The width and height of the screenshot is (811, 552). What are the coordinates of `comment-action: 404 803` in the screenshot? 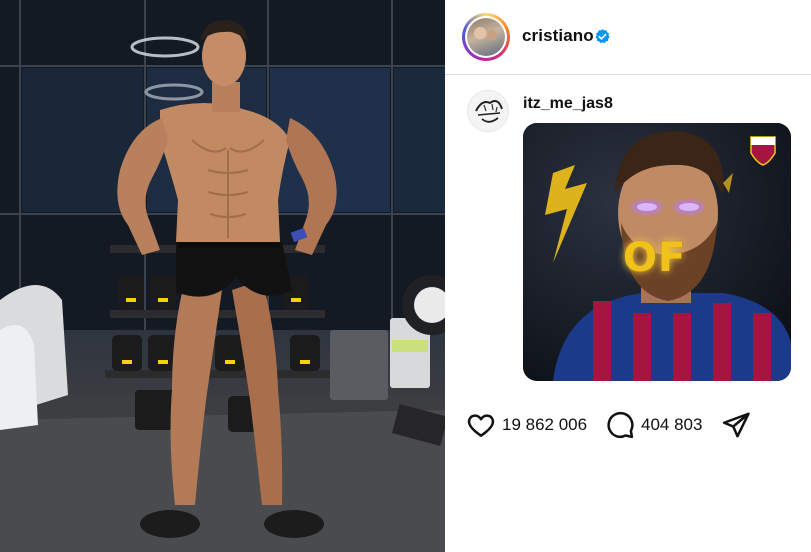 It's located at (653, 425).